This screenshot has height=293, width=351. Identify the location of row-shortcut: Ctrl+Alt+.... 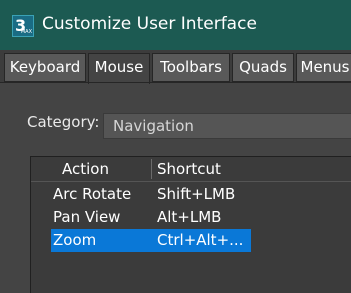
(200, 240).